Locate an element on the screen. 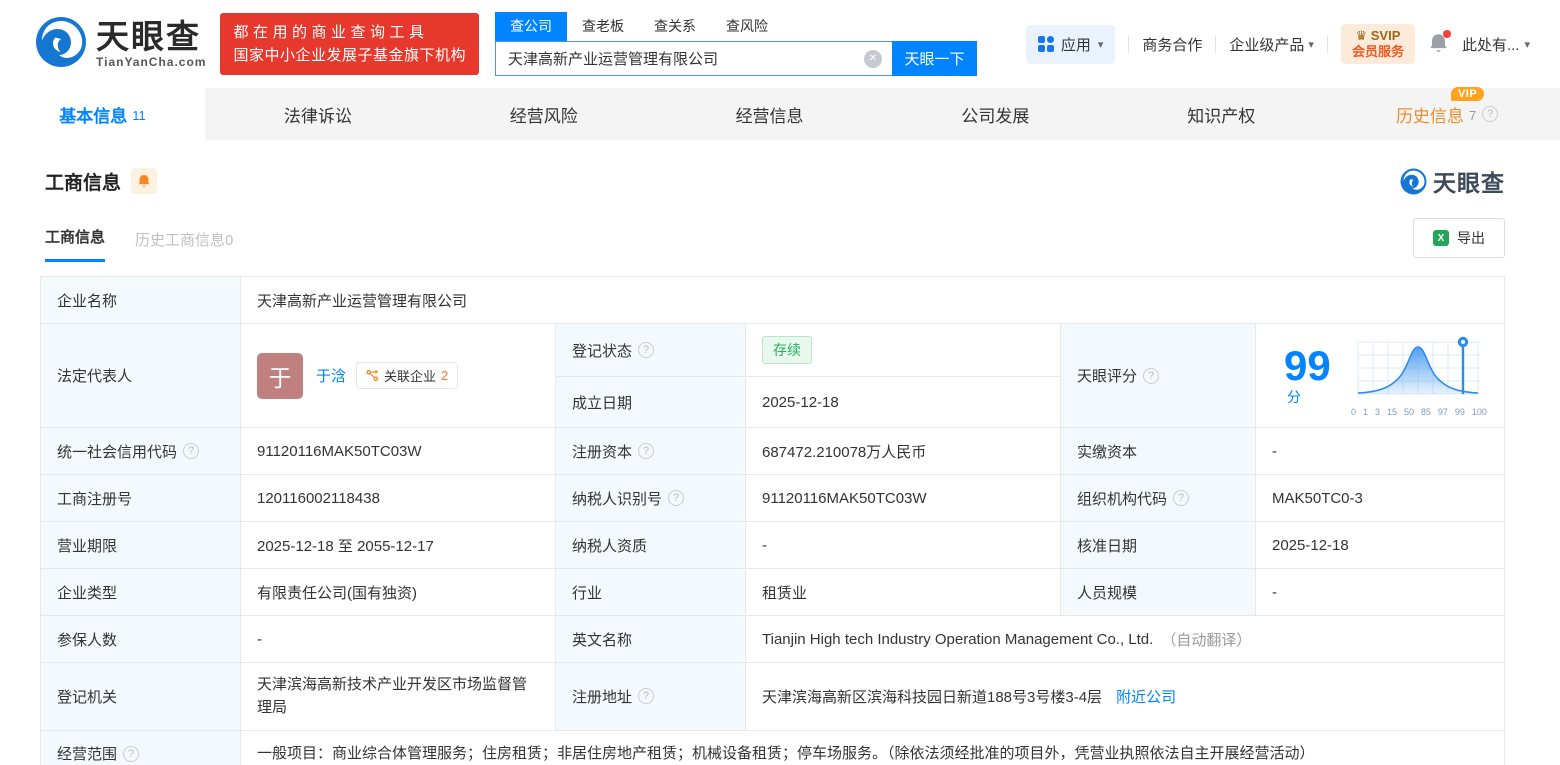 The width and height of the screenshot is (1560, 765). search-box: 查公司 查老板 查关系 查风险 ✕ 天眼一下 is located at coordinates (736, 44).